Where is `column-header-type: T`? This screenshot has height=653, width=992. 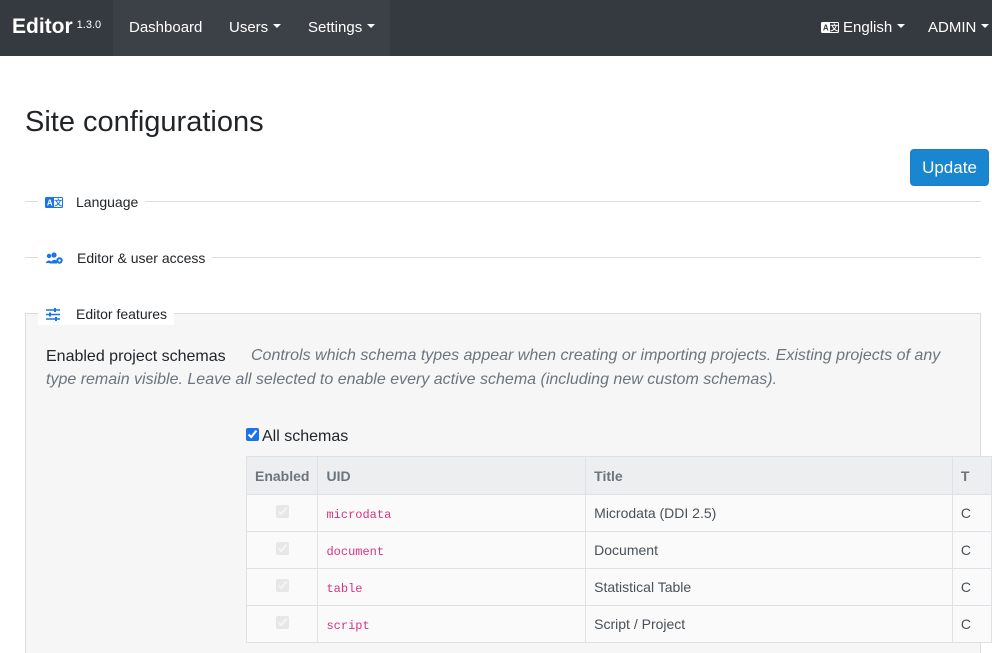
column-header-type: T is located at coordinates (971, 475).